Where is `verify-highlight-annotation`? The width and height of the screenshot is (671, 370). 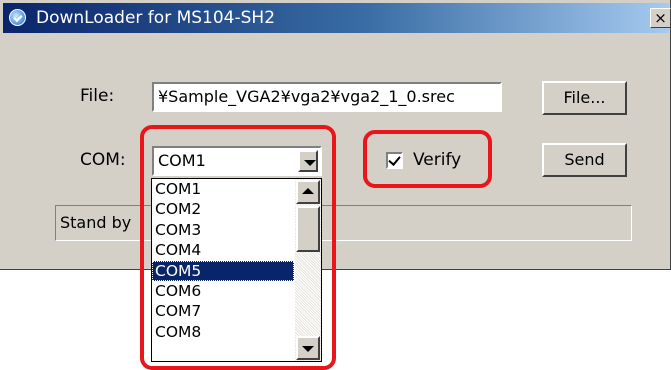 verify-highlight-annotation is located at coordinates (427, 159).